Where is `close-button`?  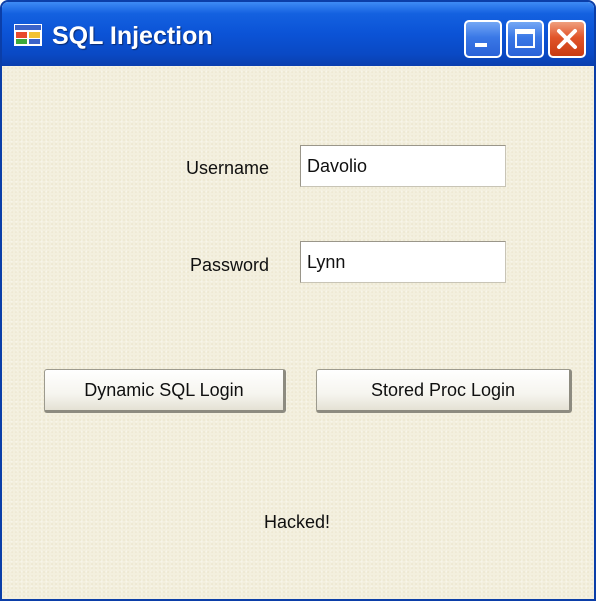 close-button is located at coordinates (567, 39).